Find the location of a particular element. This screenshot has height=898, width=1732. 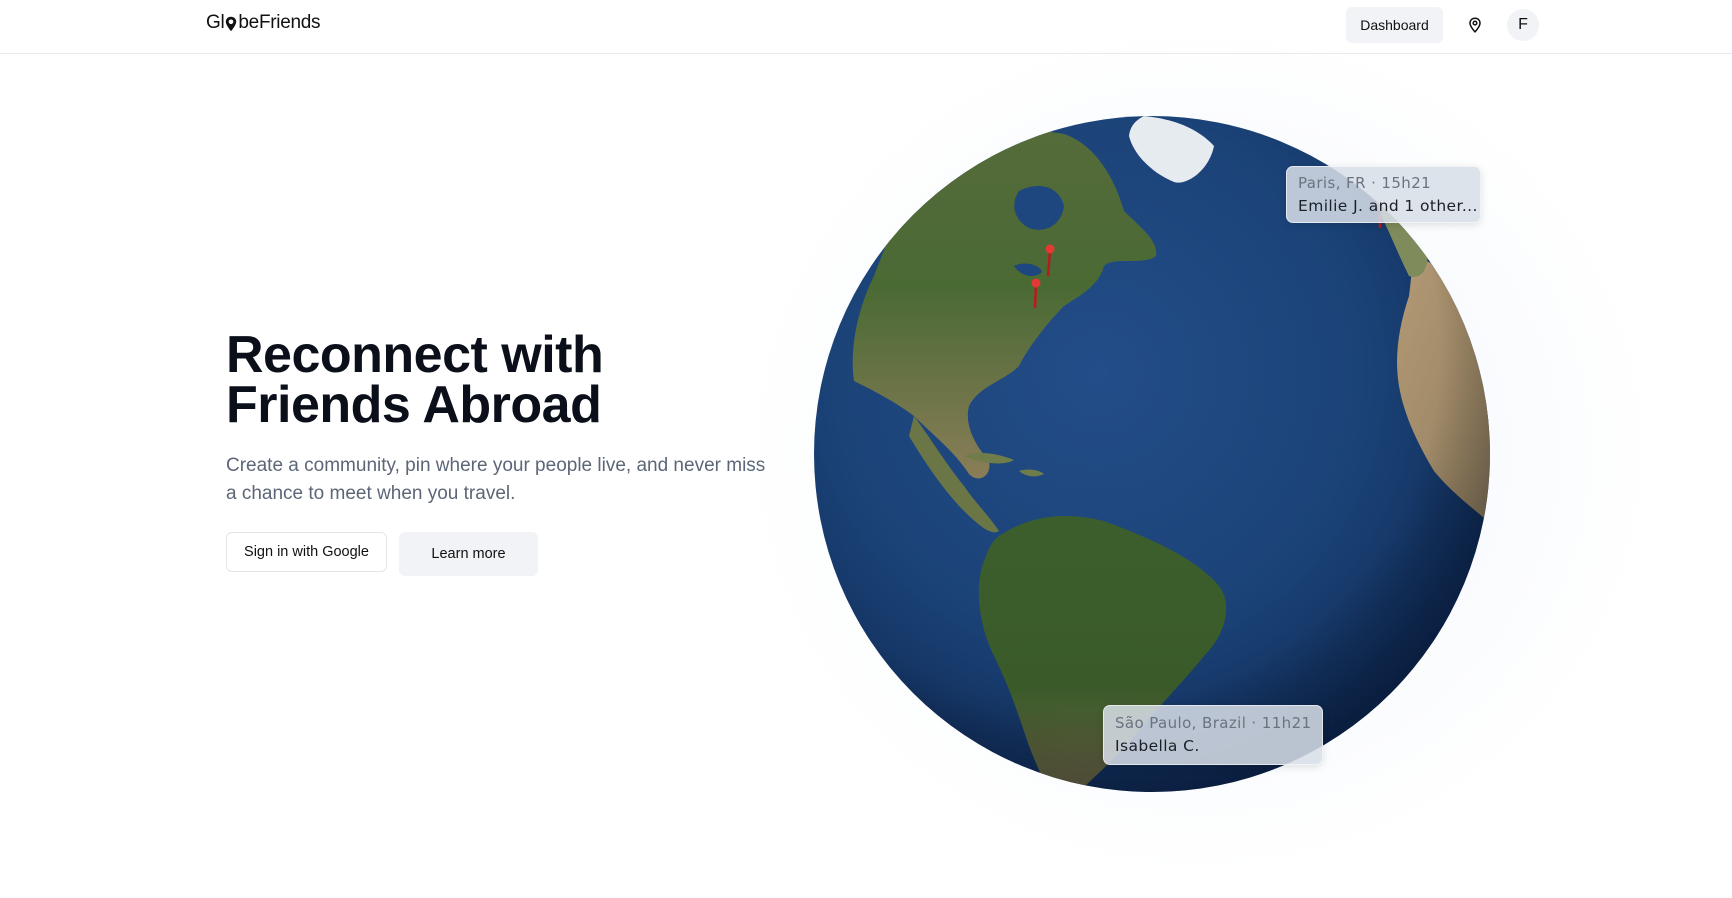

user-avatar: F is located at coordinates (1523, 25).